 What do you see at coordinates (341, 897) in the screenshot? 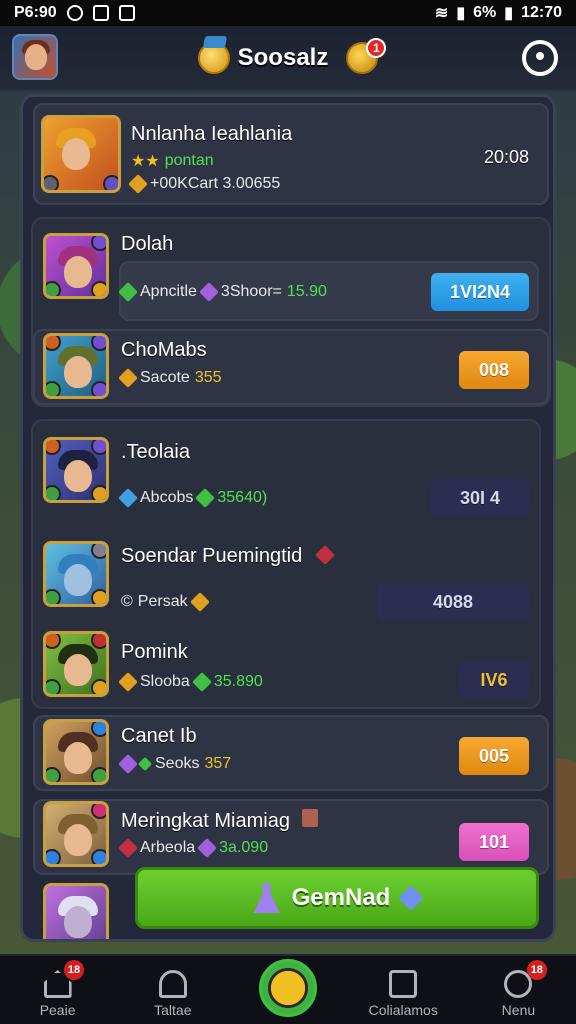
I see `gem-action-label: GemNad` at bounding box center [341, 897].